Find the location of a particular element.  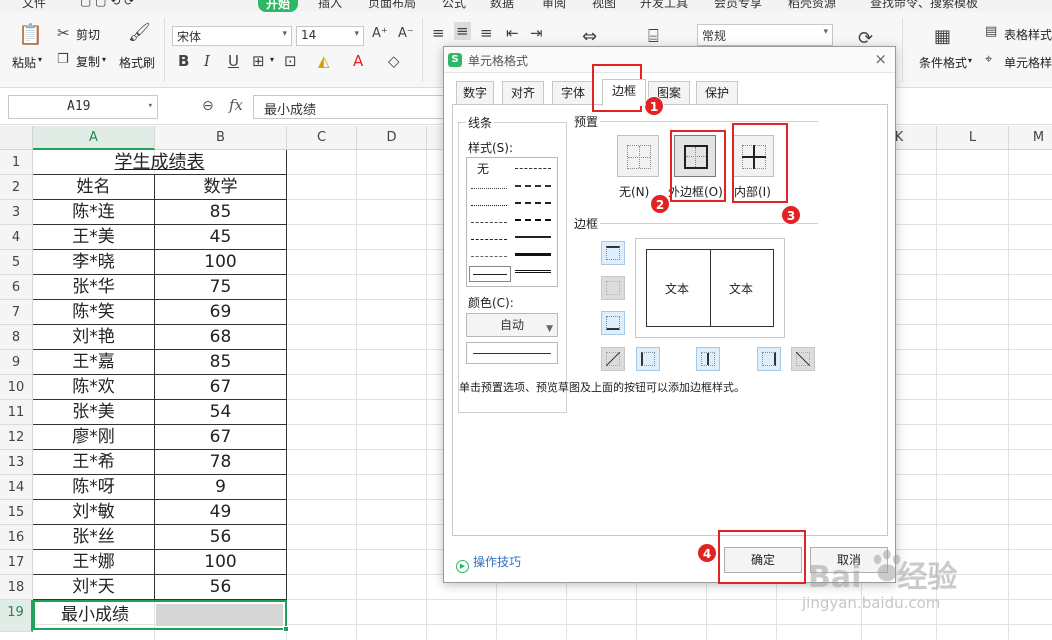

fill-color-icon: ◭ is located at coordinates (324, 61).